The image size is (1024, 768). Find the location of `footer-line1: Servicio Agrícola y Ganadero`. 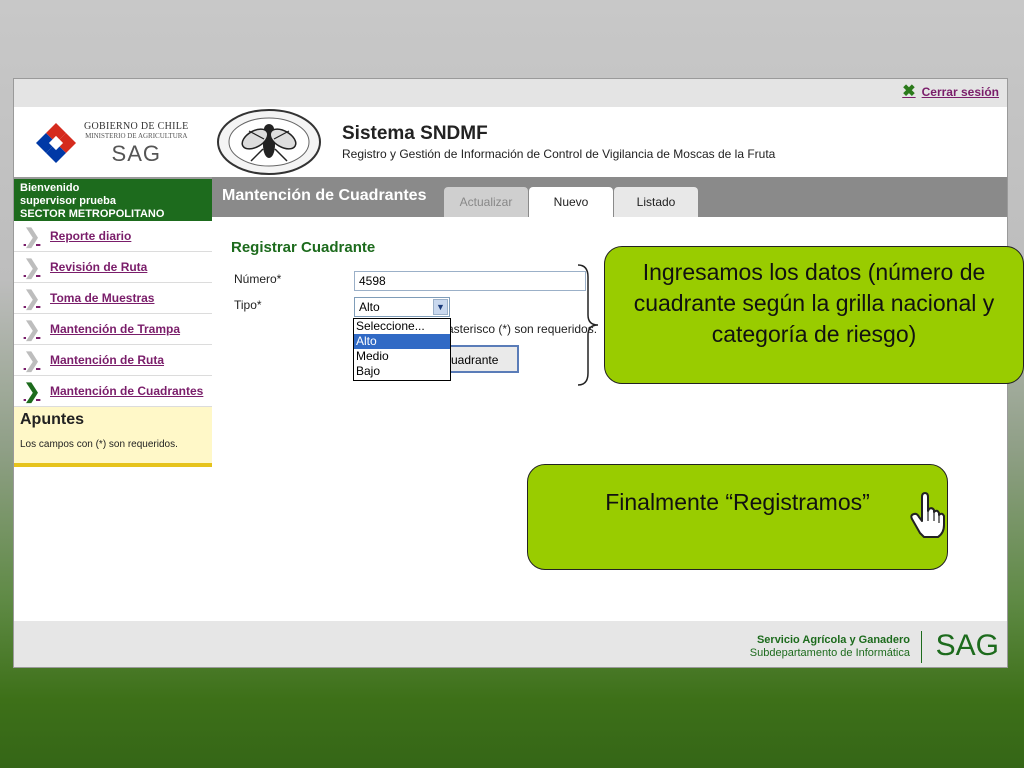

footer-line1: Servicio Agrícola y Ganadero is located at coordinates (833, 640).